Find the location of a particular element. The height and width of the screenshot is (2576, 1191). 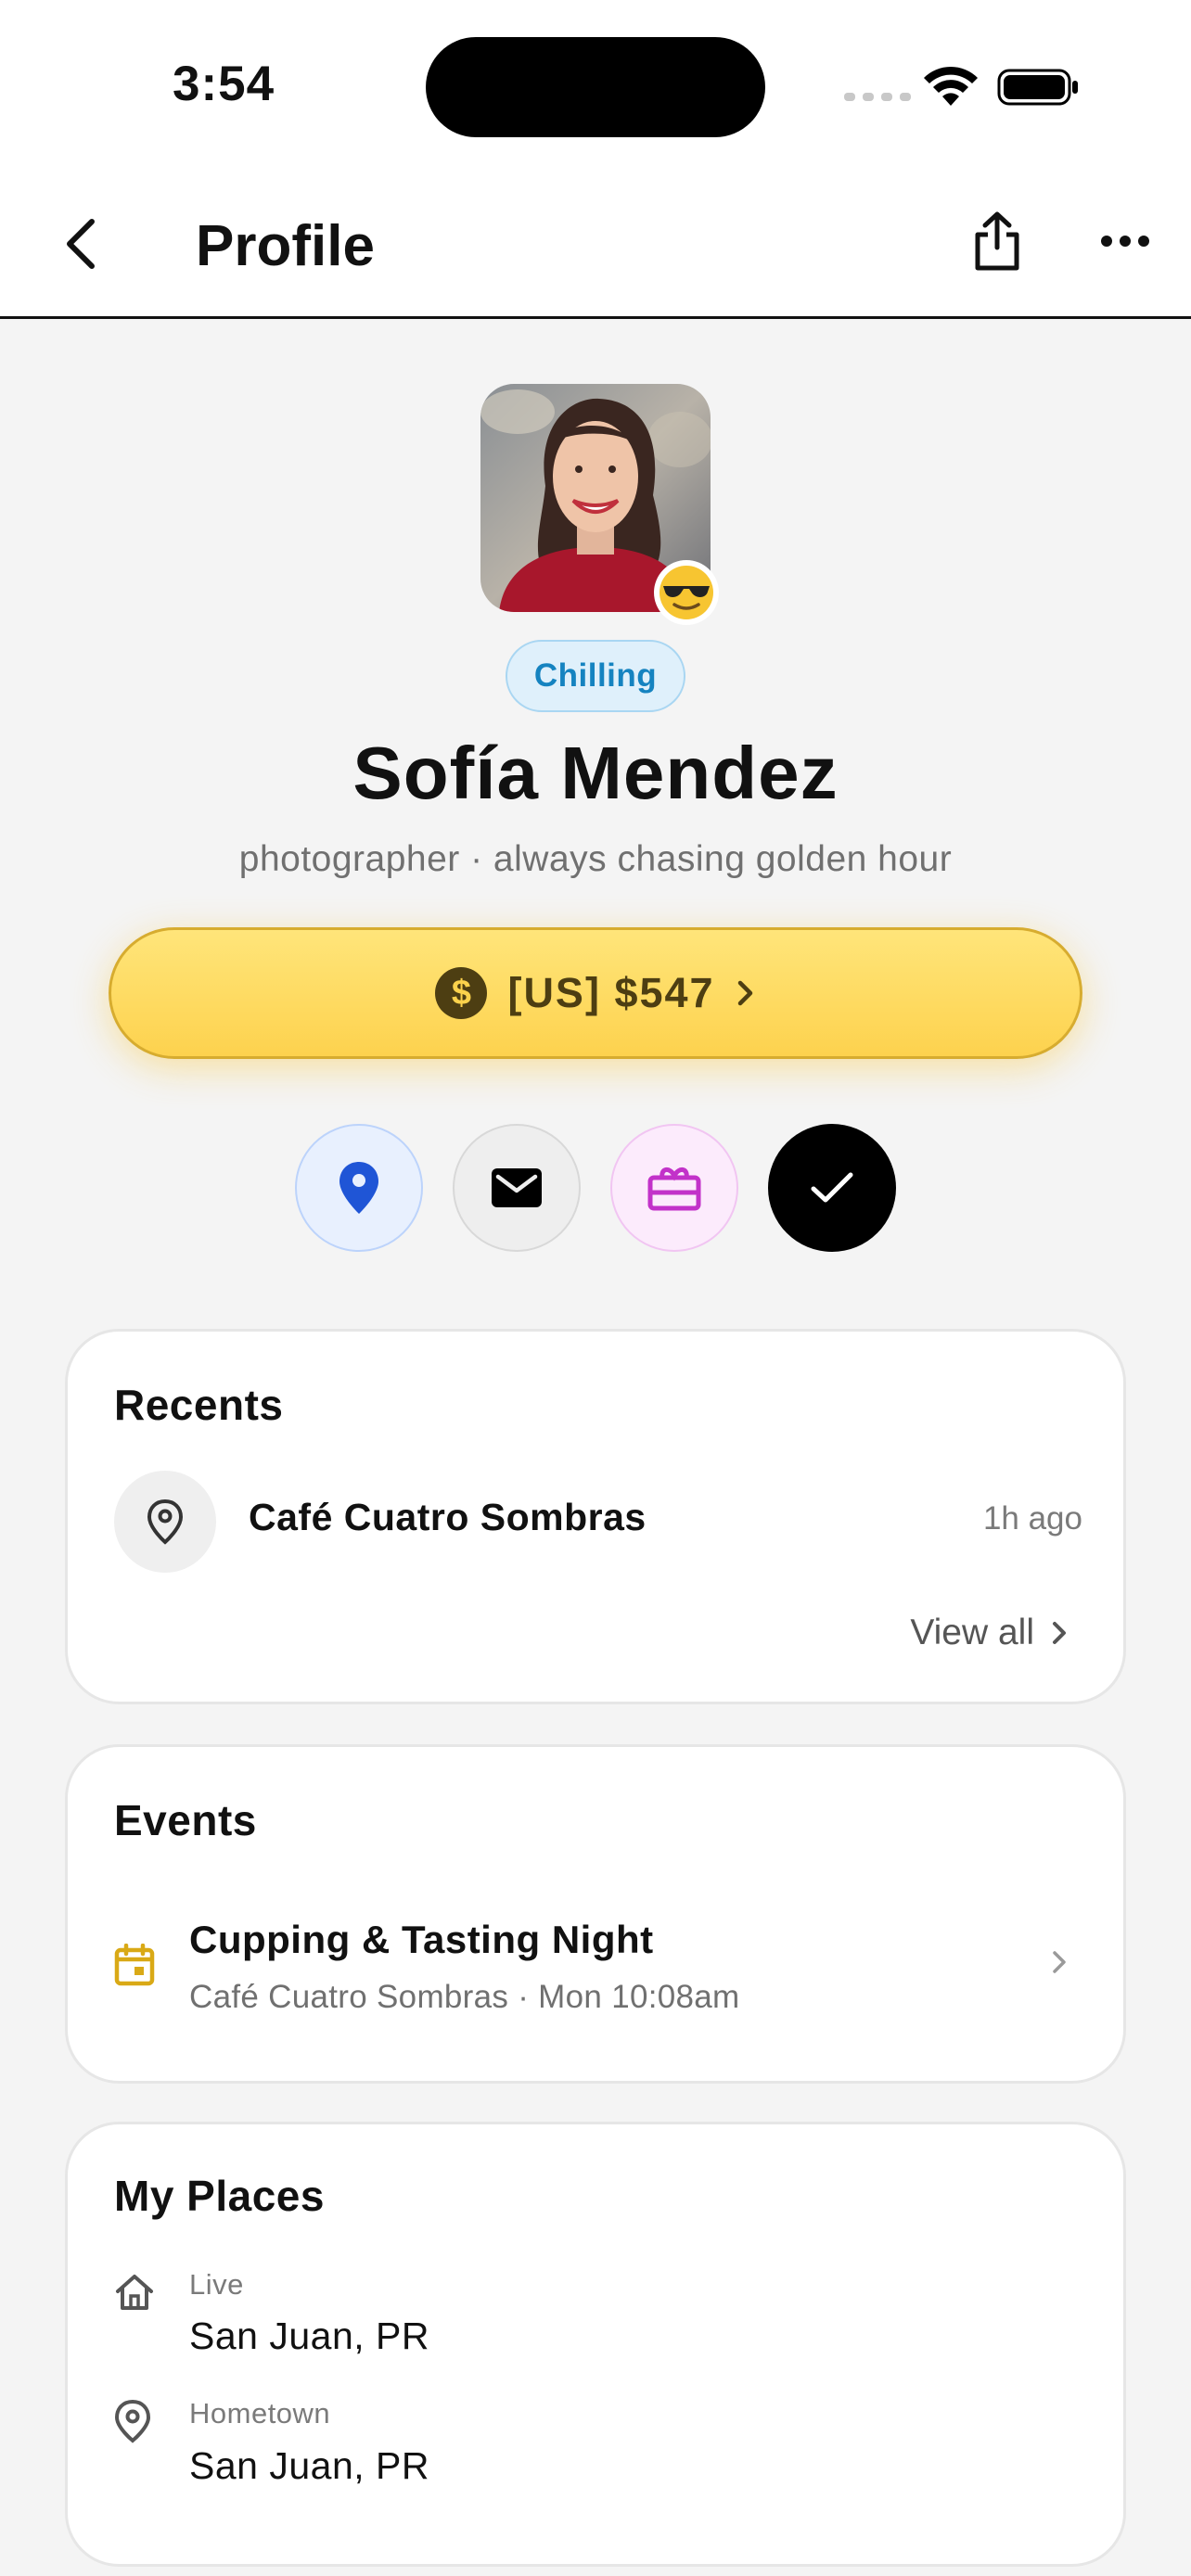

mail-icon is located at coordinates (517, 1187).